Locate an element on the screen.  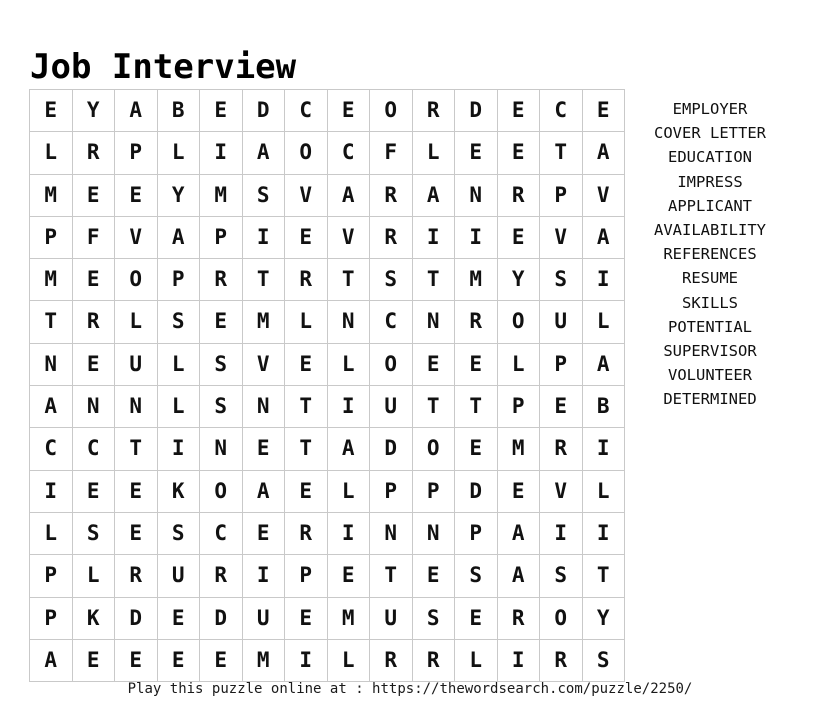
word-list-item: REFERENCES is located at coordinates (710, 254).